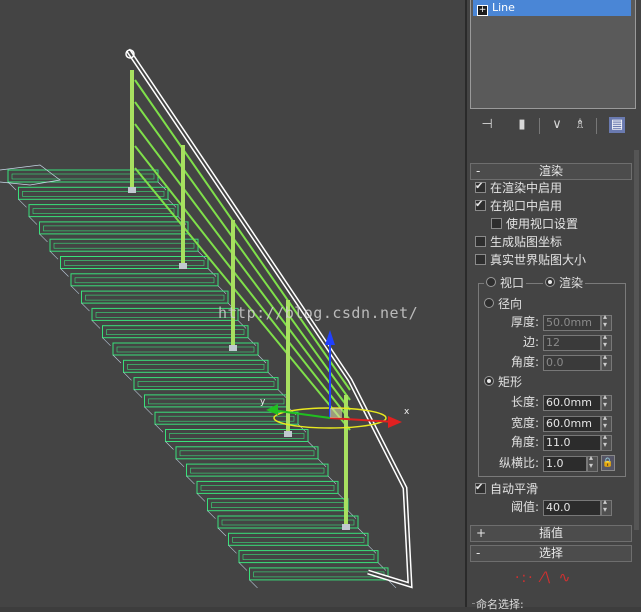  Describe the element at coordinates (242, 299) in the screenshot. I see `infill-rail` at that location.